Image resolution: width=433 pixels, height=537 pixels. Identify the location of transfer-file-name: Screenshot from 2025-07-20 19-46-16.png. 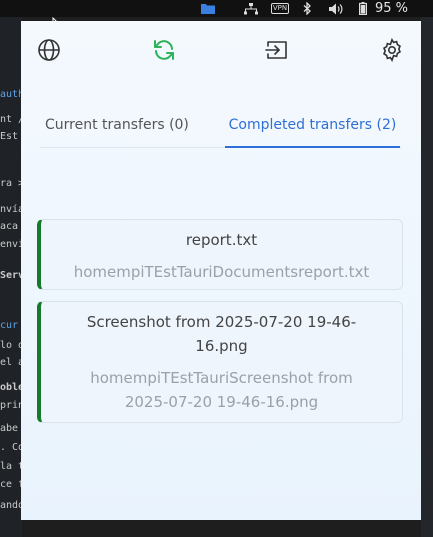
(221, 334).